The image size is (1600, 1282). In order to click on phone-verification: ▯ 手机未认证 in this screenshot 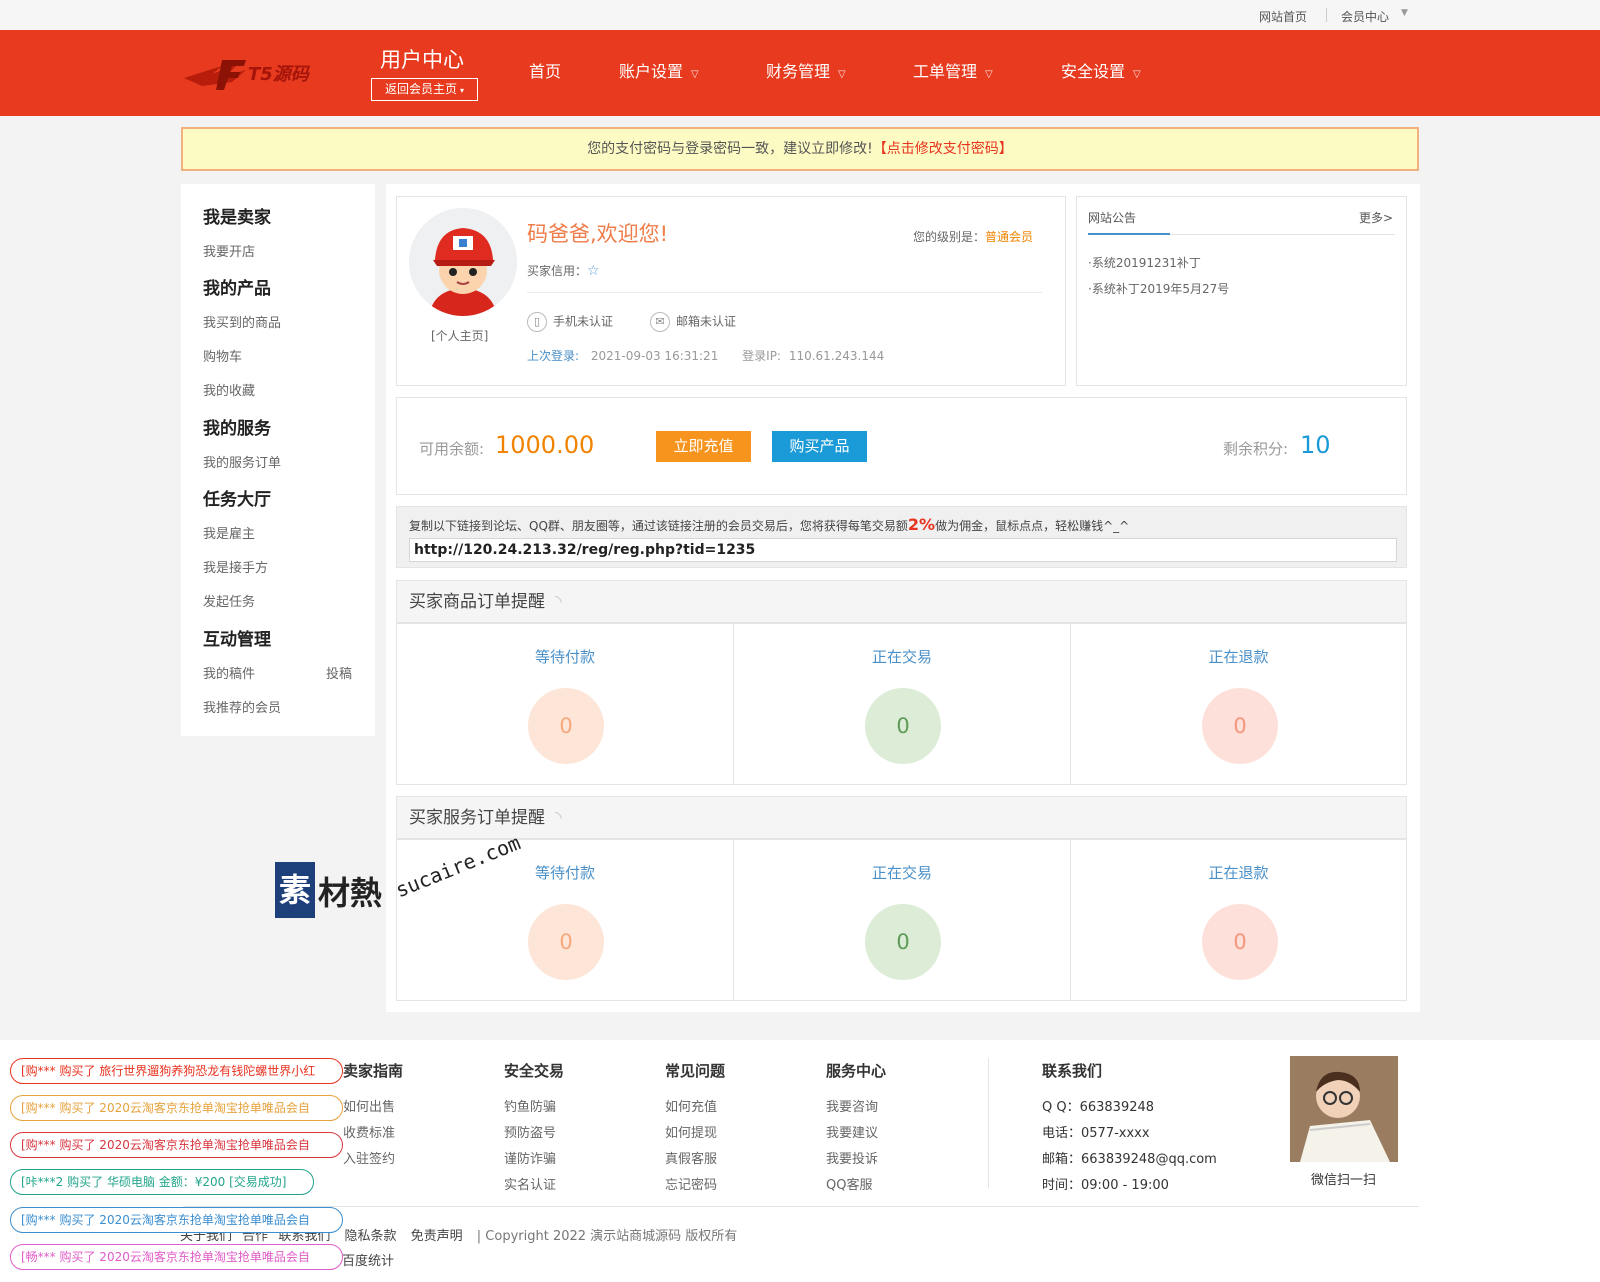, I will do `click(570, 322)`.